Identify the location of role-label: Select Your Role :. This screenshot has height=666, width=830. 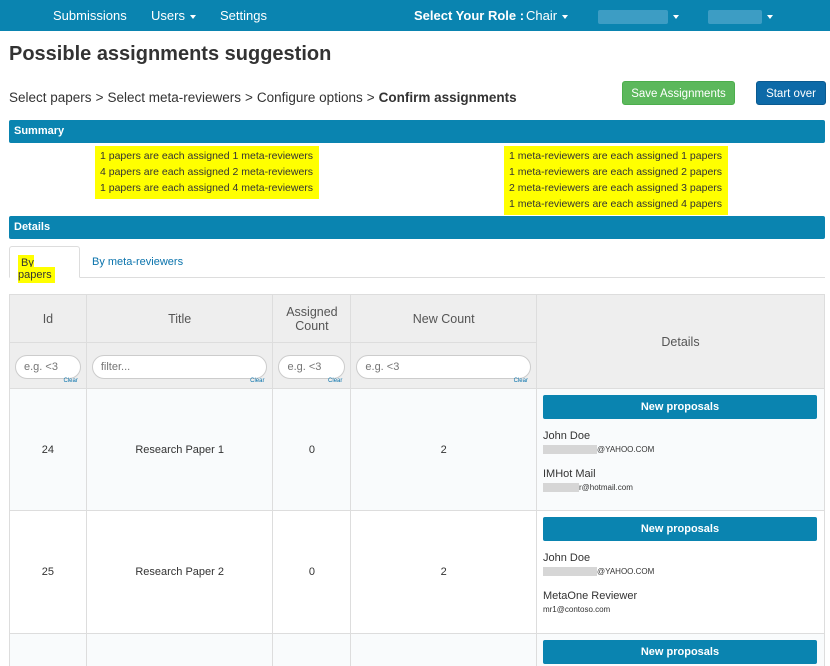
(469, 15).